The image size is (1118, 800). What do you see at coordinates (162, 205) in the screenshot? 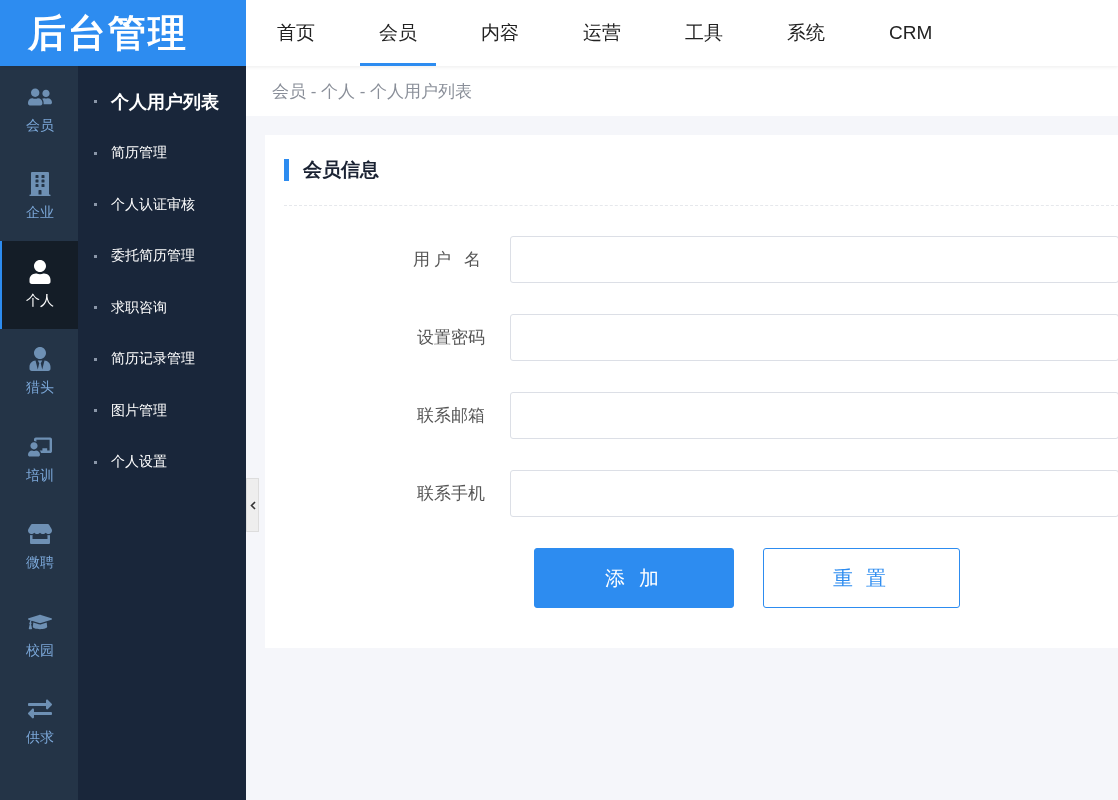
I see `submenu-item: 个人认证审核` at bounding box center [162, 205].